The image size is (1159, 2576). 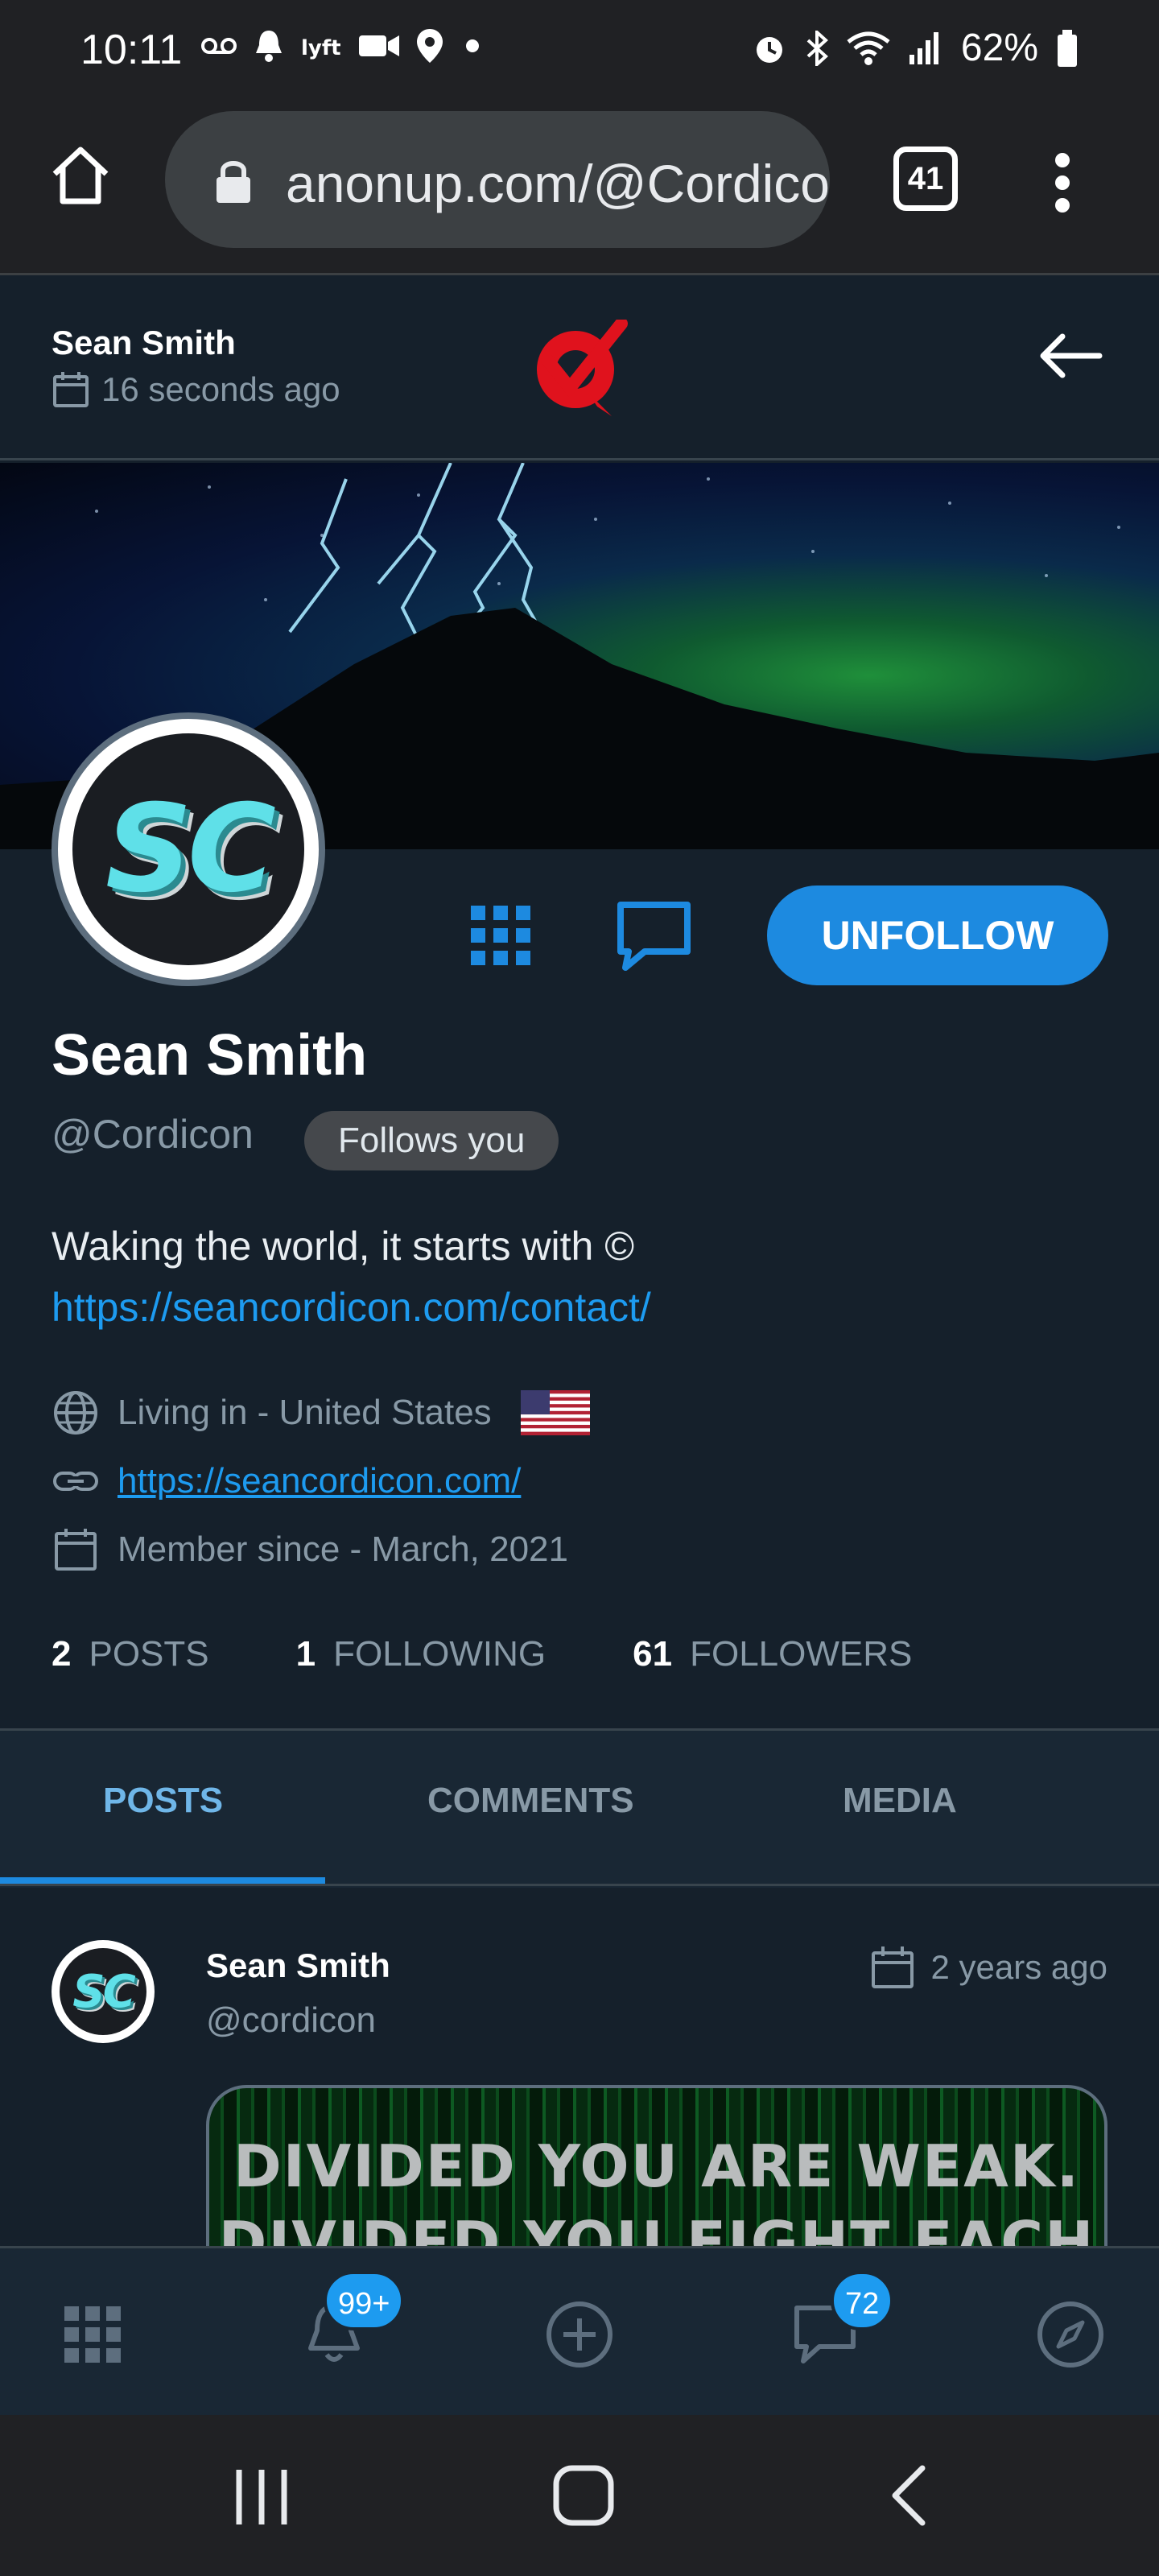 I want to click on stat-posts: 2 POSTS, so click(x=130, y=1654).